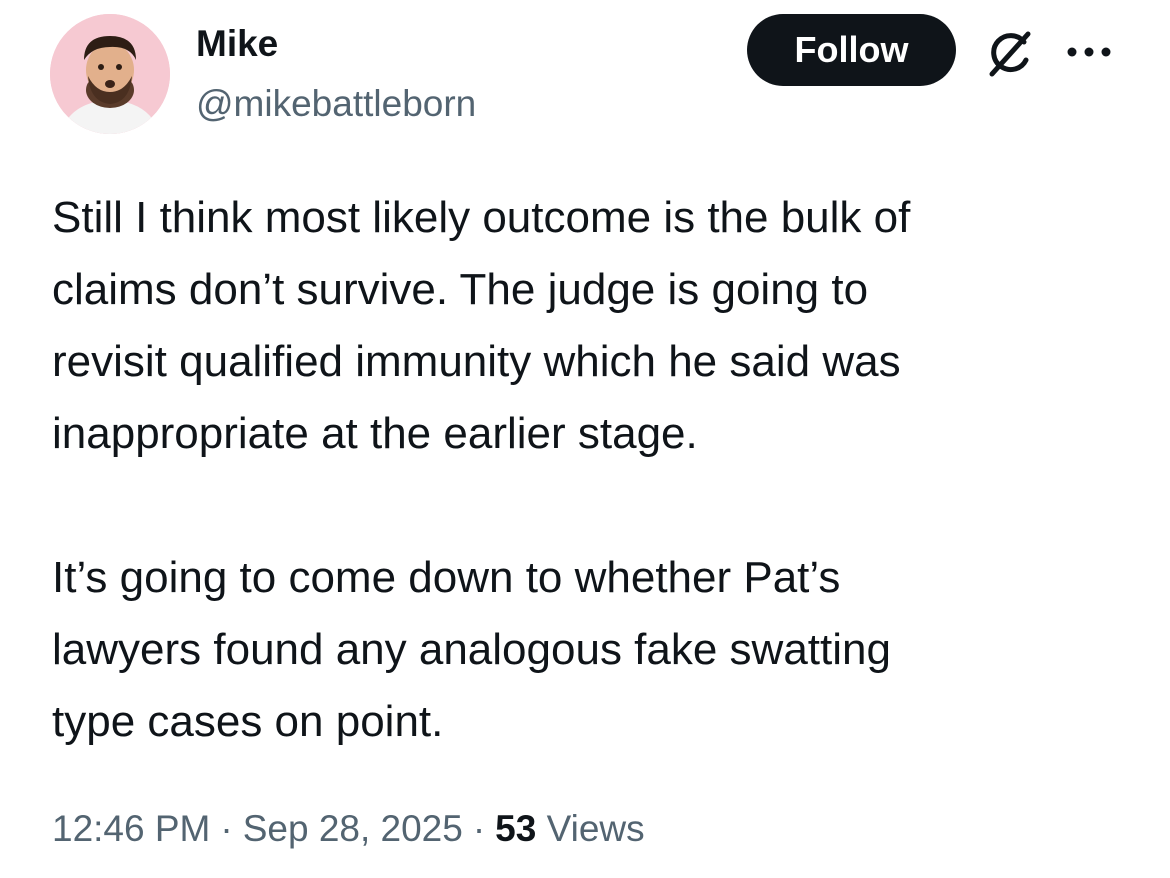 The image size is (1170, 878). I want to click on more-options-icon, so click(1089, 52).